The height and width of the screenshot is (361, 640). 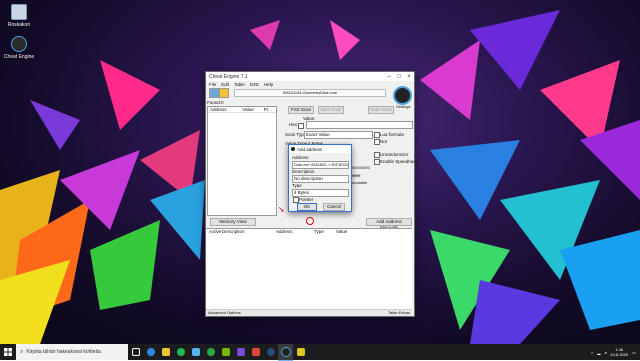 What do you see at coordinates (255, 352) in the screenshot?
I see `game-icon` at bounding box center [255, 352].